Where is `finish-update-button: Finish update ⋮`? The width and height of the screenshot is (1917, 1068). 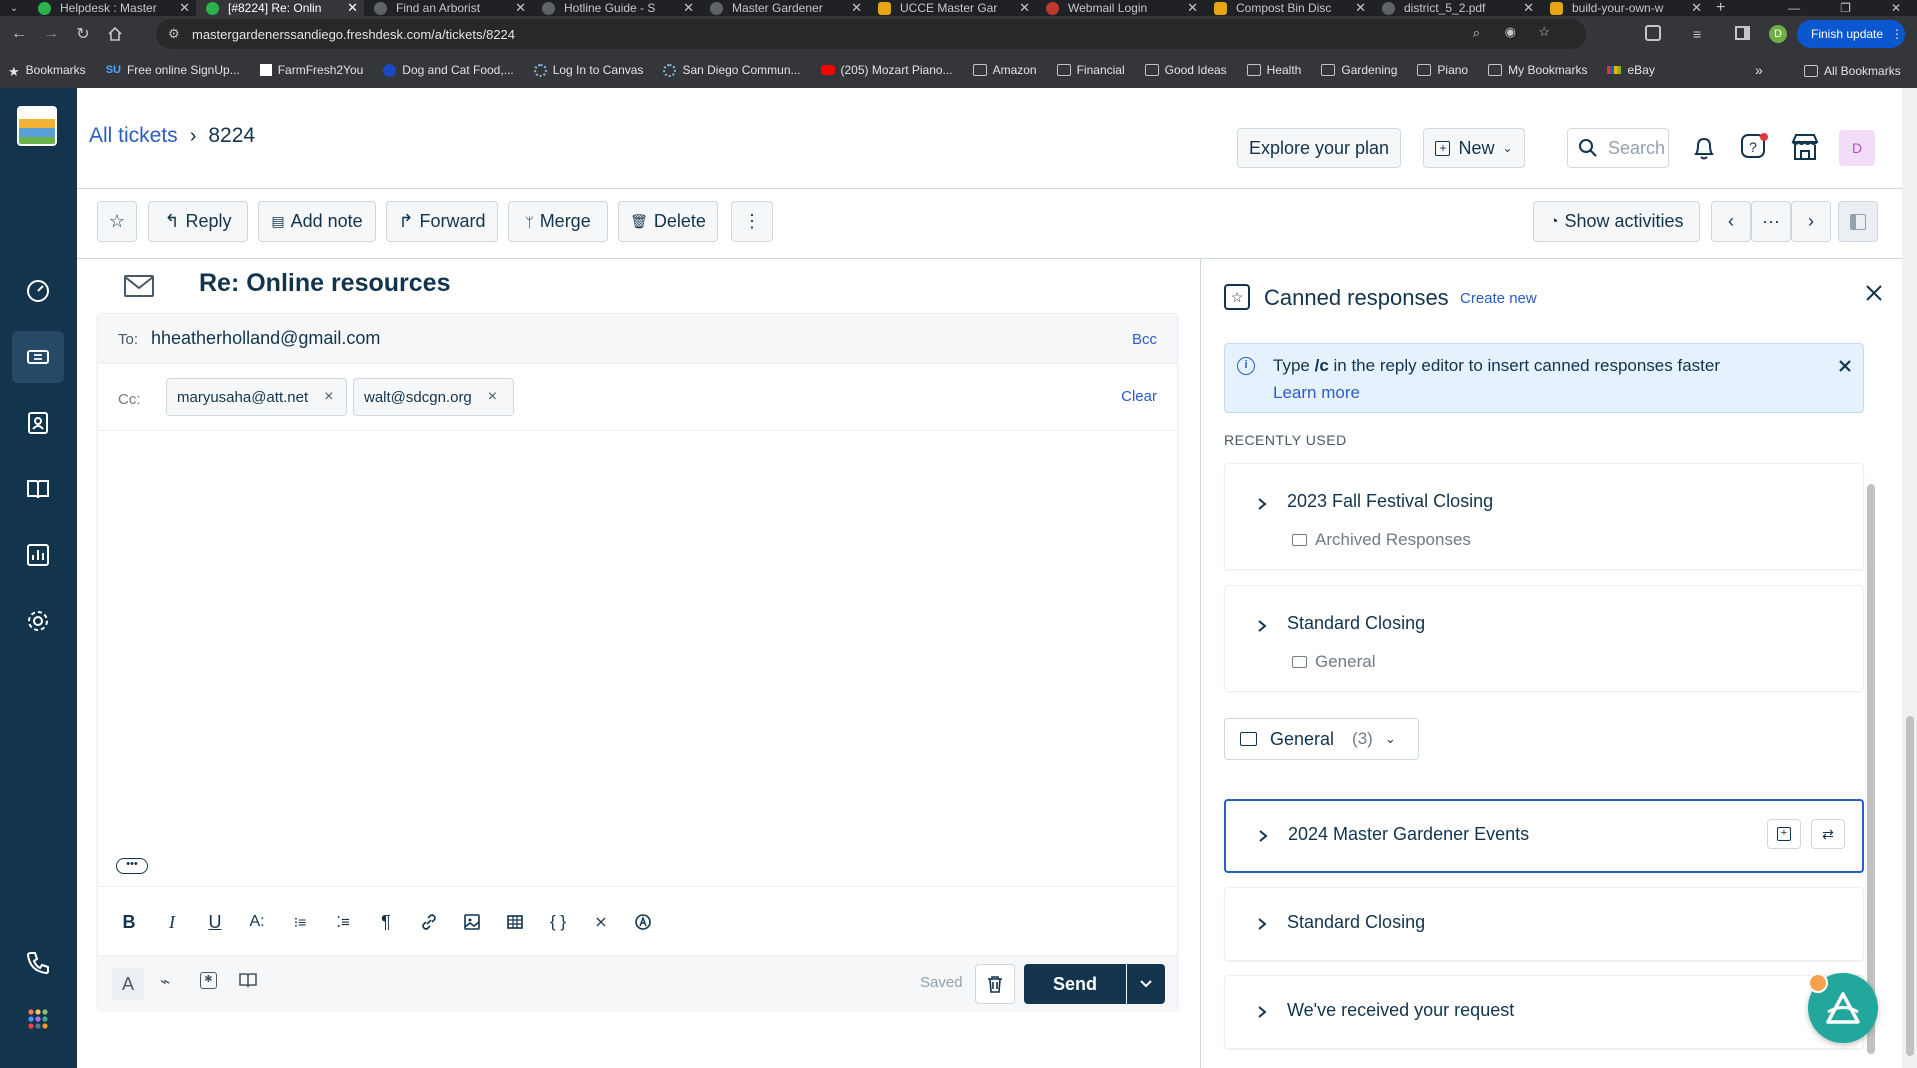
finish-update-button: Finish update ⋮ is located at coordinates (1851, 34).